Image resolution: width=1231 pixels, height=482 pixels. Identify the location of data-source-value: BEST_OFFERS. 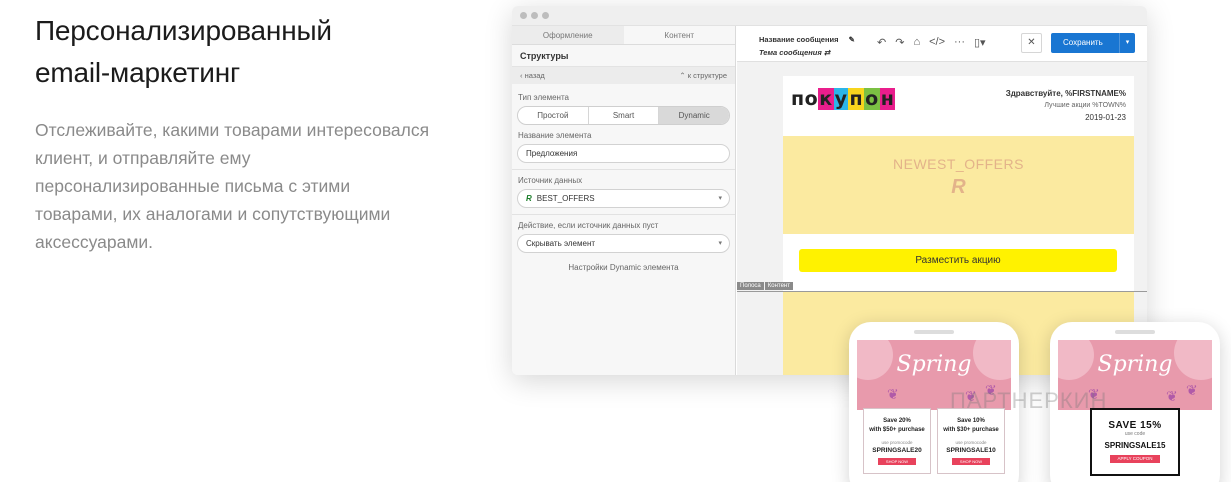
(565, 198).